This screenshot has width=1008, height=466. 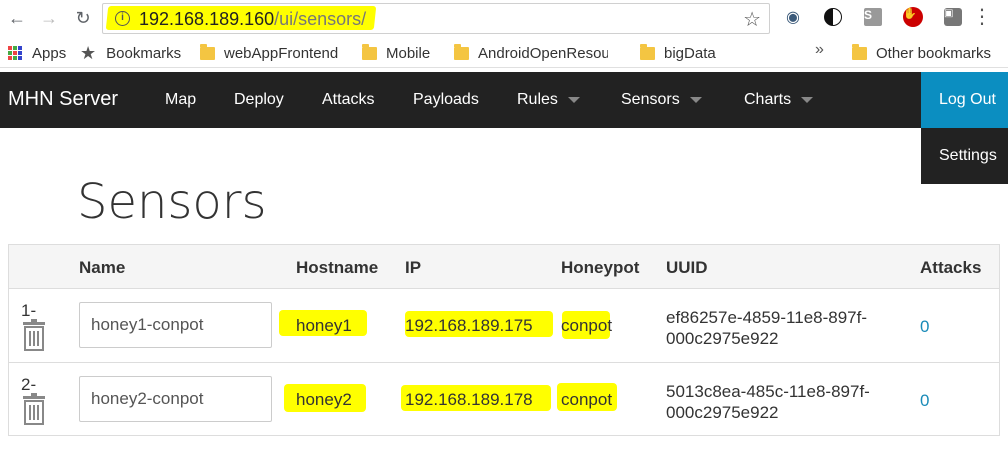 I want to click on brand-link: MHN Server, so click(x=63, y=99).